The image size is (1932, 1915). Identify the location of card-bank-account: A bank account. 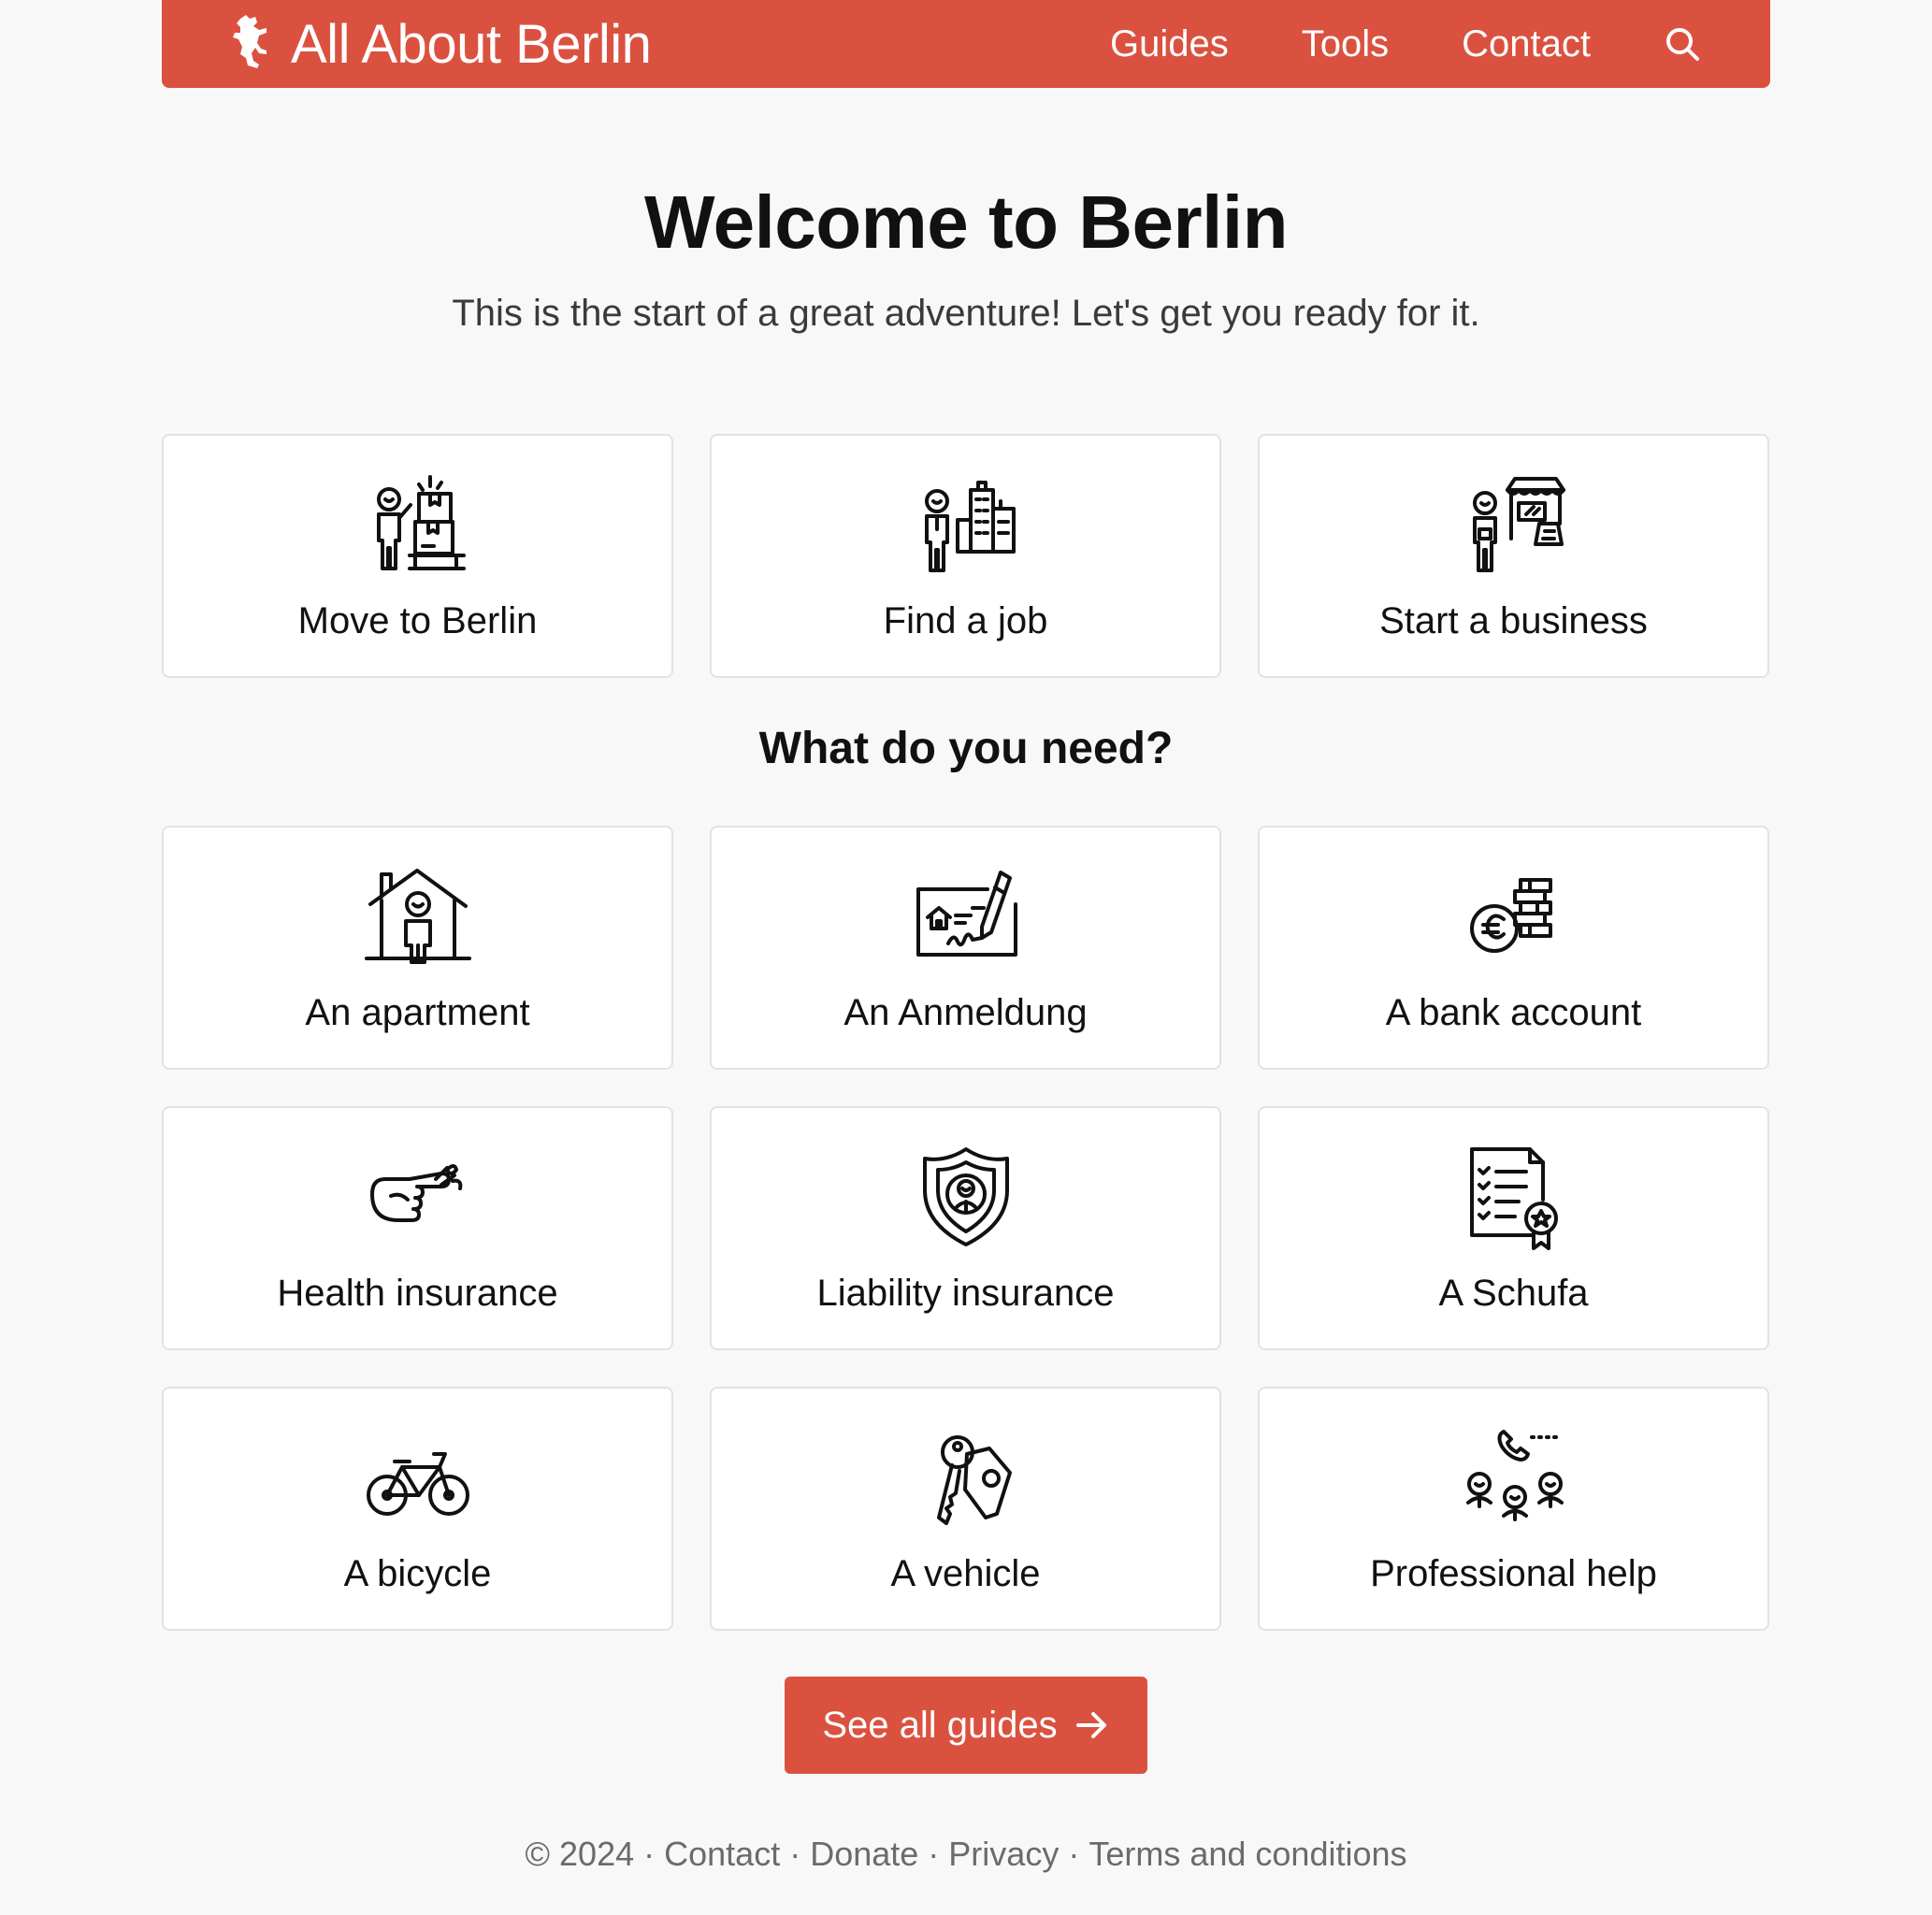
(1513, 948).